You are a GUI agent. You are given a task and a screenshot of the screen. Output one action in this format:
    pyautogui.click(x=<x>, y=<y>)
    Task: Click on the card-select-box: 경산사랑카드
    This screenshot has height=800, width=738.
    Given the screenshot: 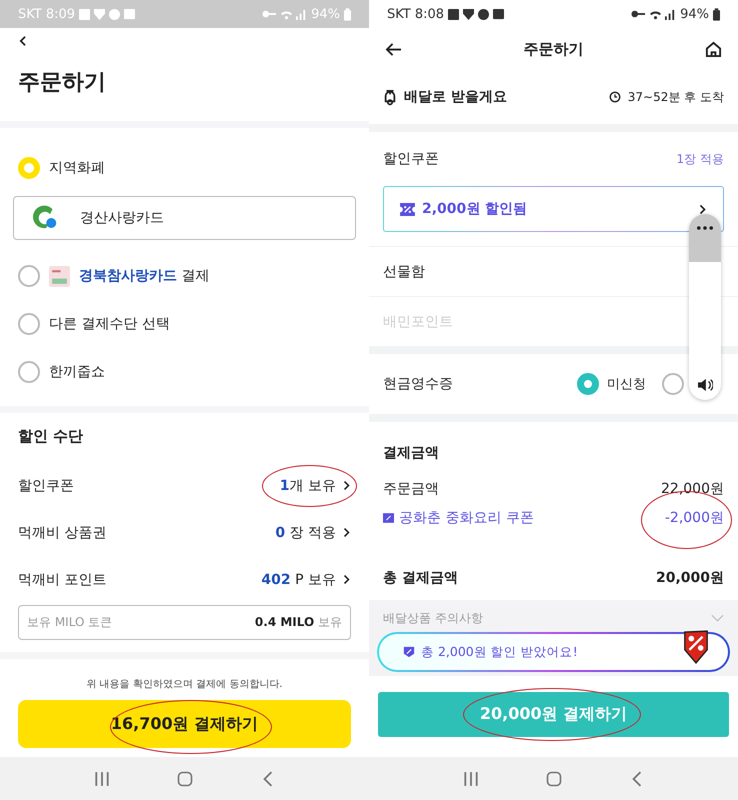 What is the action you would take?
    pyautogui.click(x=184, y=218)
    